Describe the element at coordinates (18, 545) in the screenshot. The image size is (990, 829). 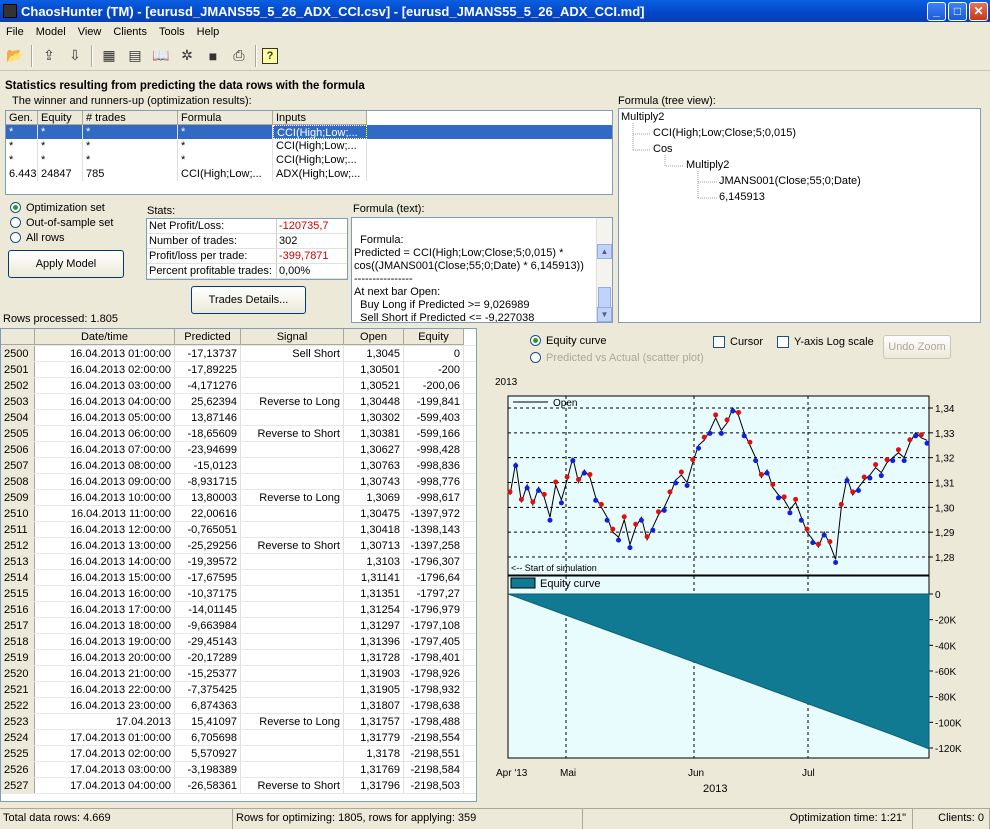
I see `row-header: 2512` at that location.